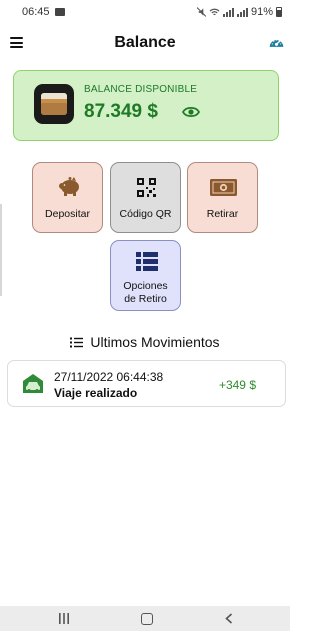  Describe the element at coordinates (96, 393) in the screenshot. I see `movement-description: Viaje realizado` at that location.